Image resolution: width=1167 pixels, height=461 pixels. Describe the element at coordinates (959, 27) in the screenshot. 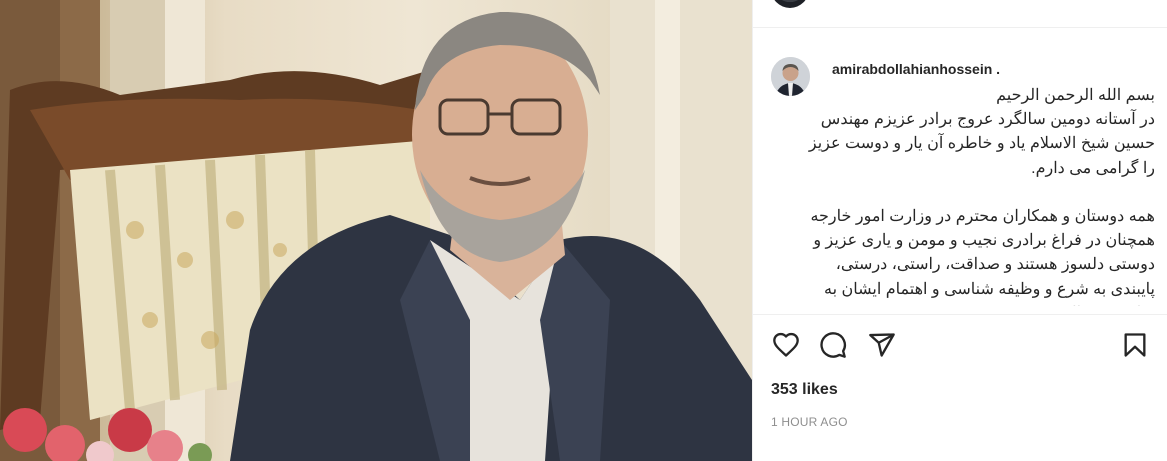

I see `header-divider` at that location.